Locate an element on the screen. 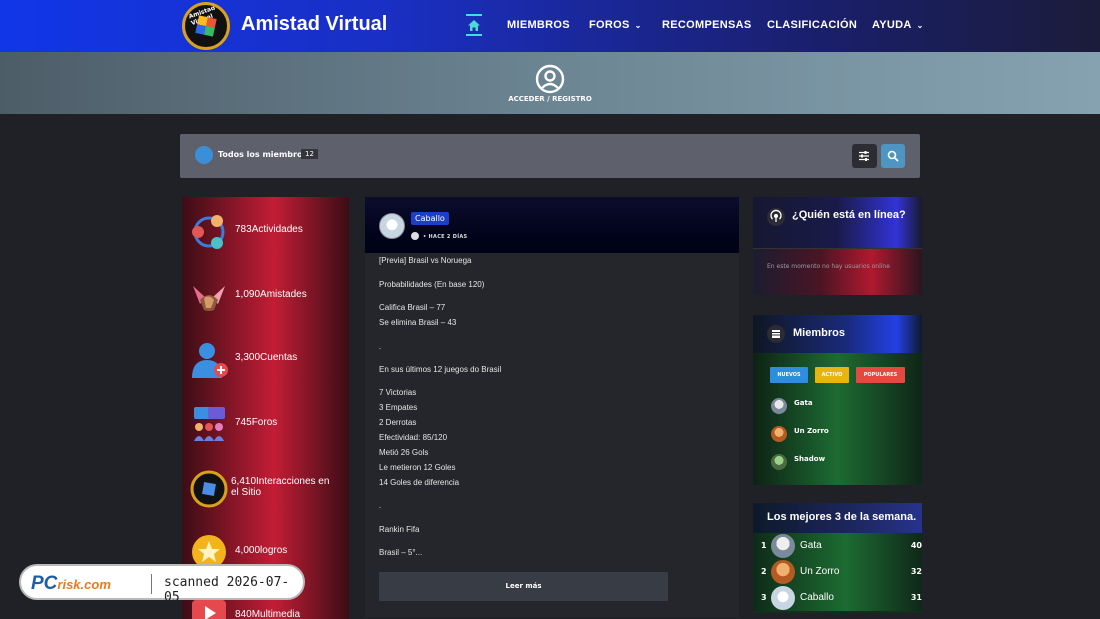 This screenshot has height=619, width=1100. filter-button is located at coordinates (864, 156).